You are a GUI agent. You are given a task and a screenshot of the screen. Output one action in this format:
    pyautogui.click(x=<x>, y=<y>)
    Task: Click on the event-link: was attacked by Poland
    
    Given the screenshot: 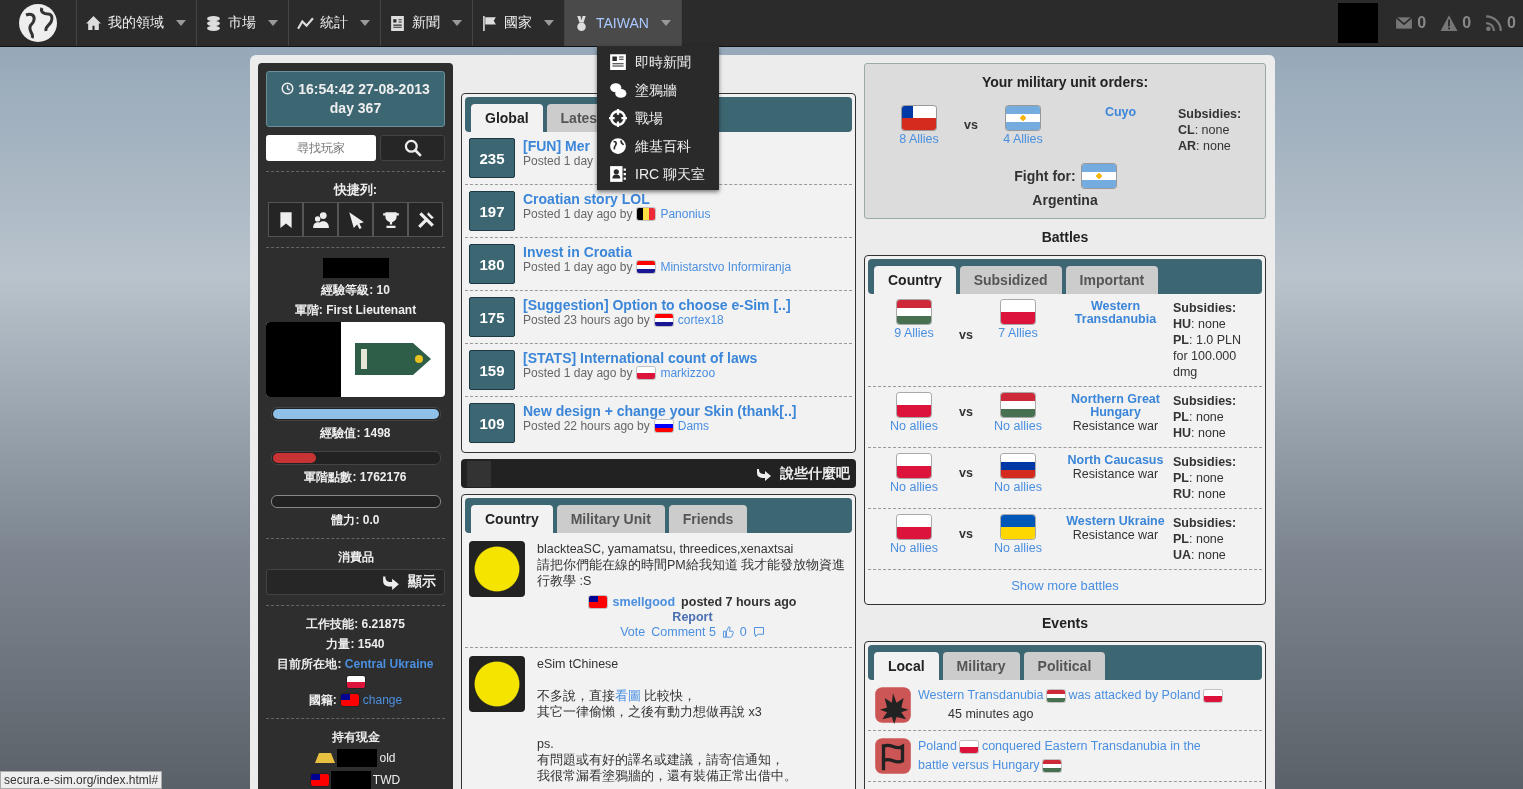 What is the action you would take?
    pyautogui.click(x=1134, y=695)
    